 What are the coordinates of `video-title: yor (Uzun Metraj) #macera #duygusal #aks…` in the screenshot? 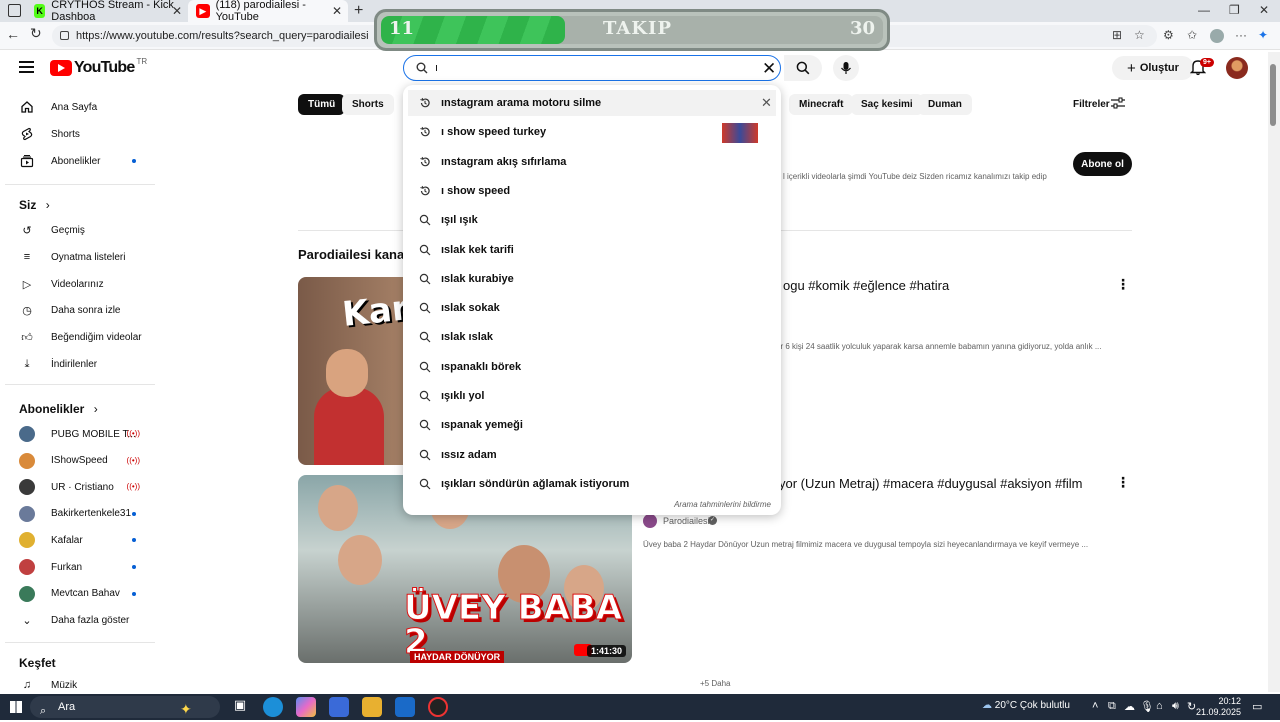 It's located at (930, 483).